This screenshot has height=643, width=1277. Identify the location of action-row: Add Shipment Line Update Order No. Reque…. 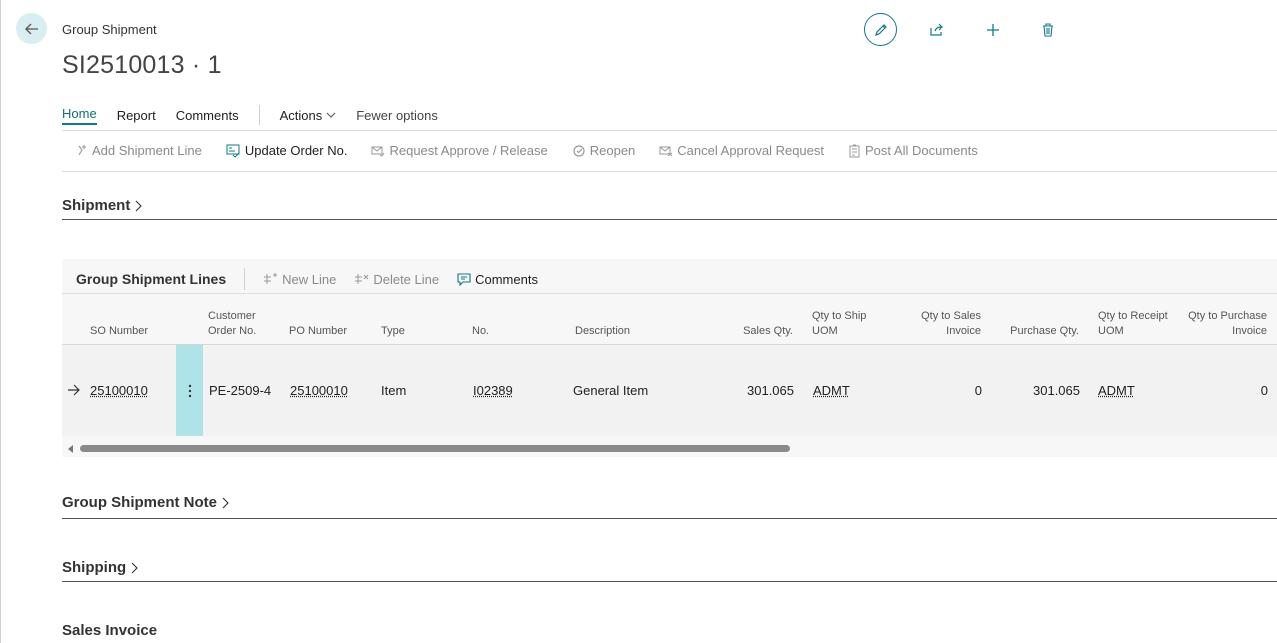
(539, 150).